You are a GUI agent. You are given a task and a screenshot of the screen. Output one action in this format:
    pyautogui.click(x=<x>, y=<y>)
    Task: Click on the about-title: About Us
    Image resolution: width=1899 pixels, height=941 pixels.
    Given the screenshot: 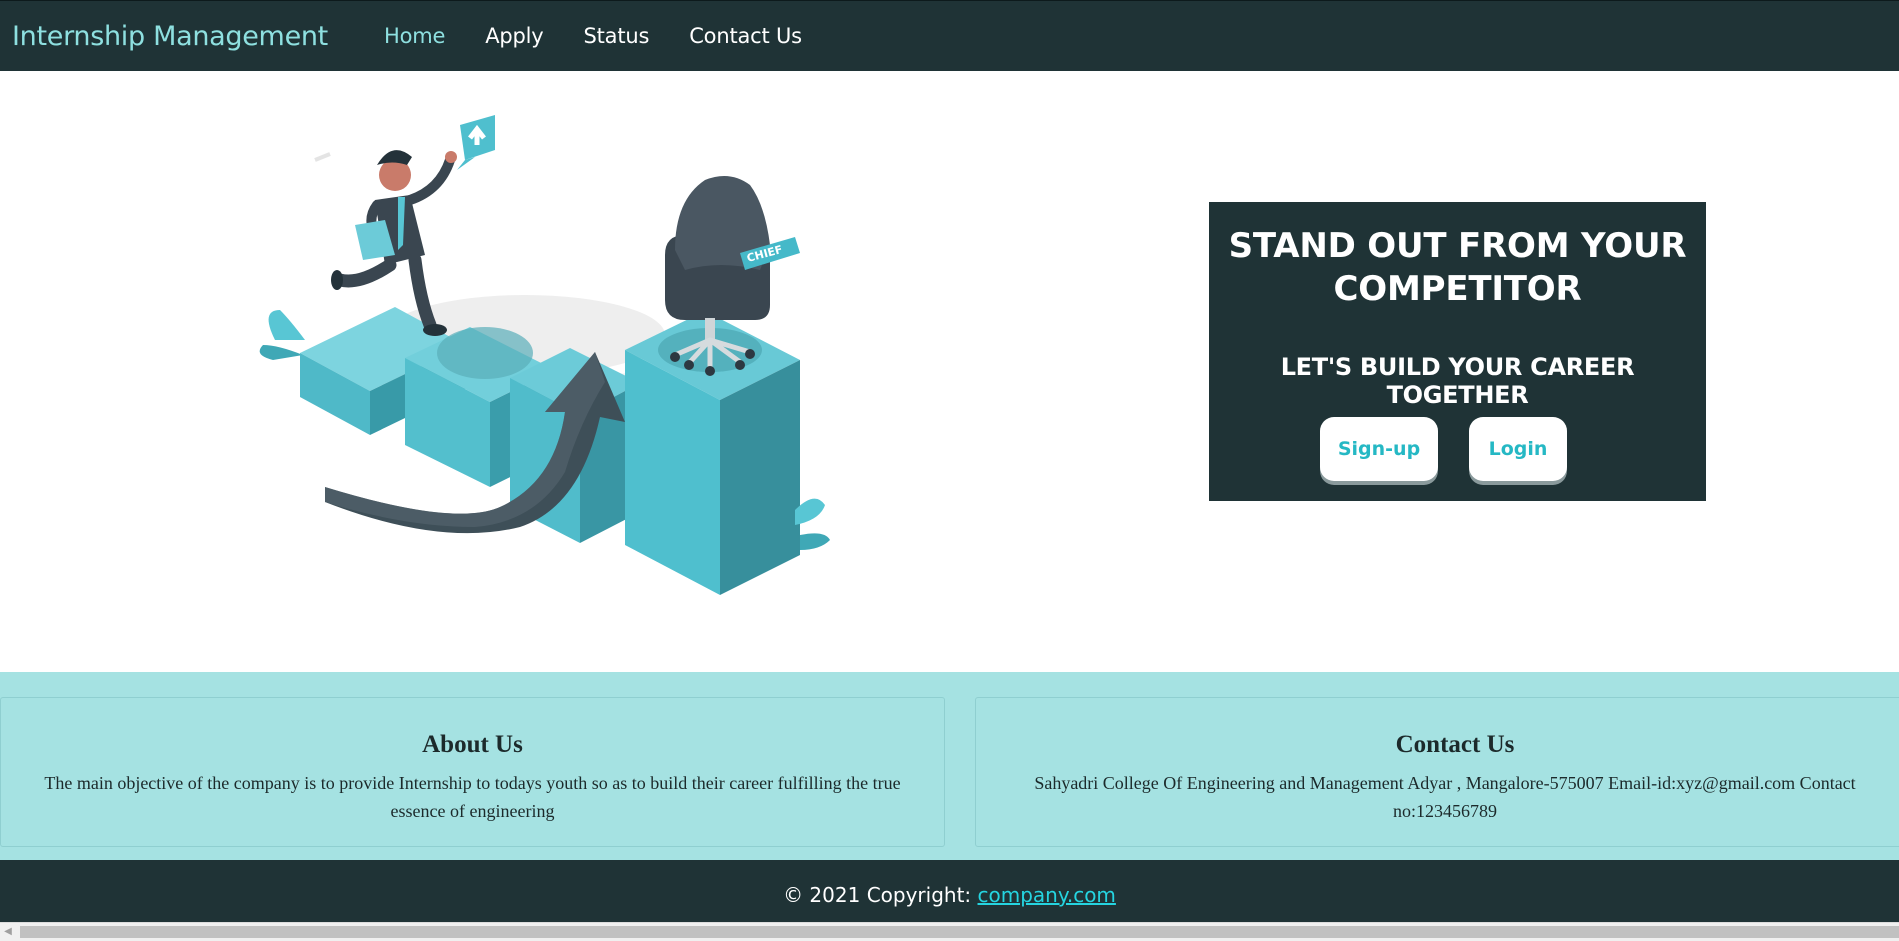 What is the action you would take?
    pyautogui.click(x=472, y=744)
    